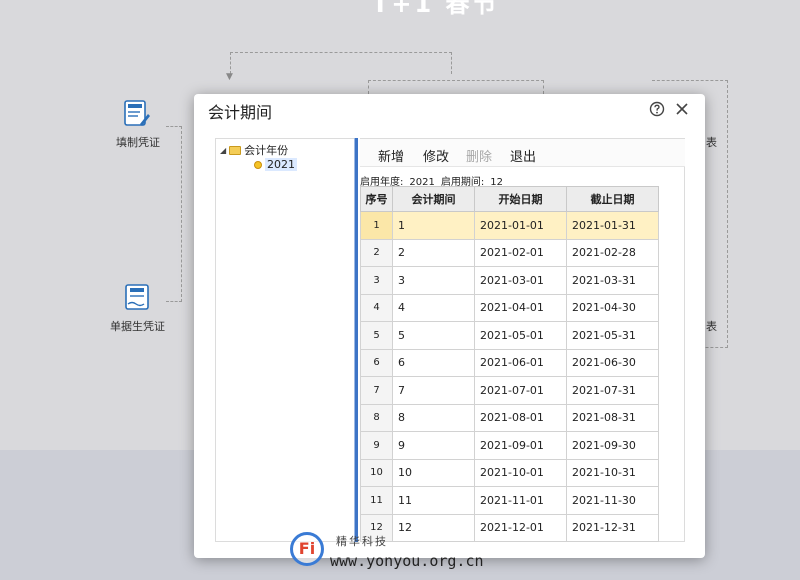 This screenshot has height=580, width=800. Describe the element at coordinates (376, 335) in the screenshot. I see `cell-index: 5` at that location.